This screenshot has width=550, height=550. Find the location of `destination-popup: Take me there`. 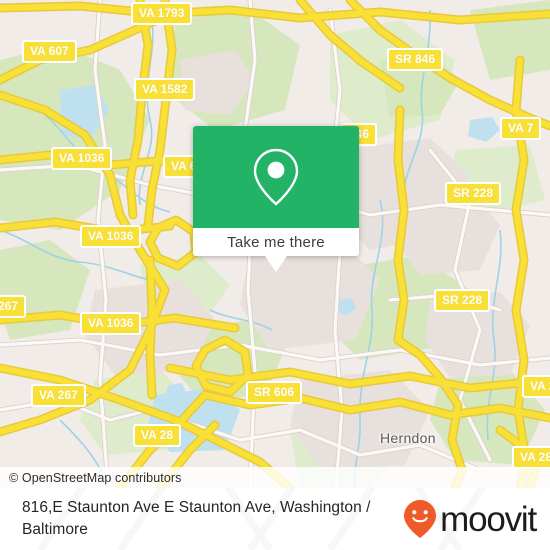

destination-popup: Take me there is located at coordinates (276, 191).